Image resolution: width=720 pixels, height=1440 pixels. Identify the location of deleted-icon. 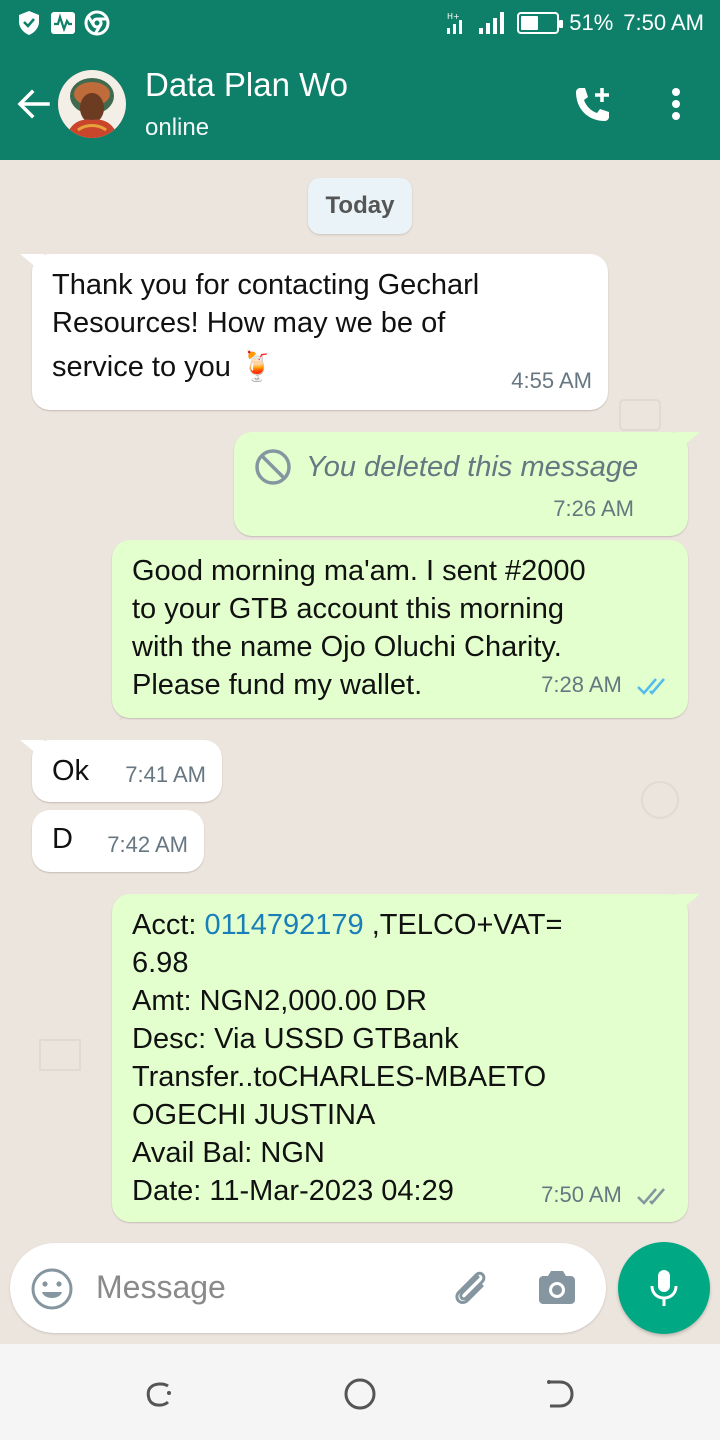
(273, 467).